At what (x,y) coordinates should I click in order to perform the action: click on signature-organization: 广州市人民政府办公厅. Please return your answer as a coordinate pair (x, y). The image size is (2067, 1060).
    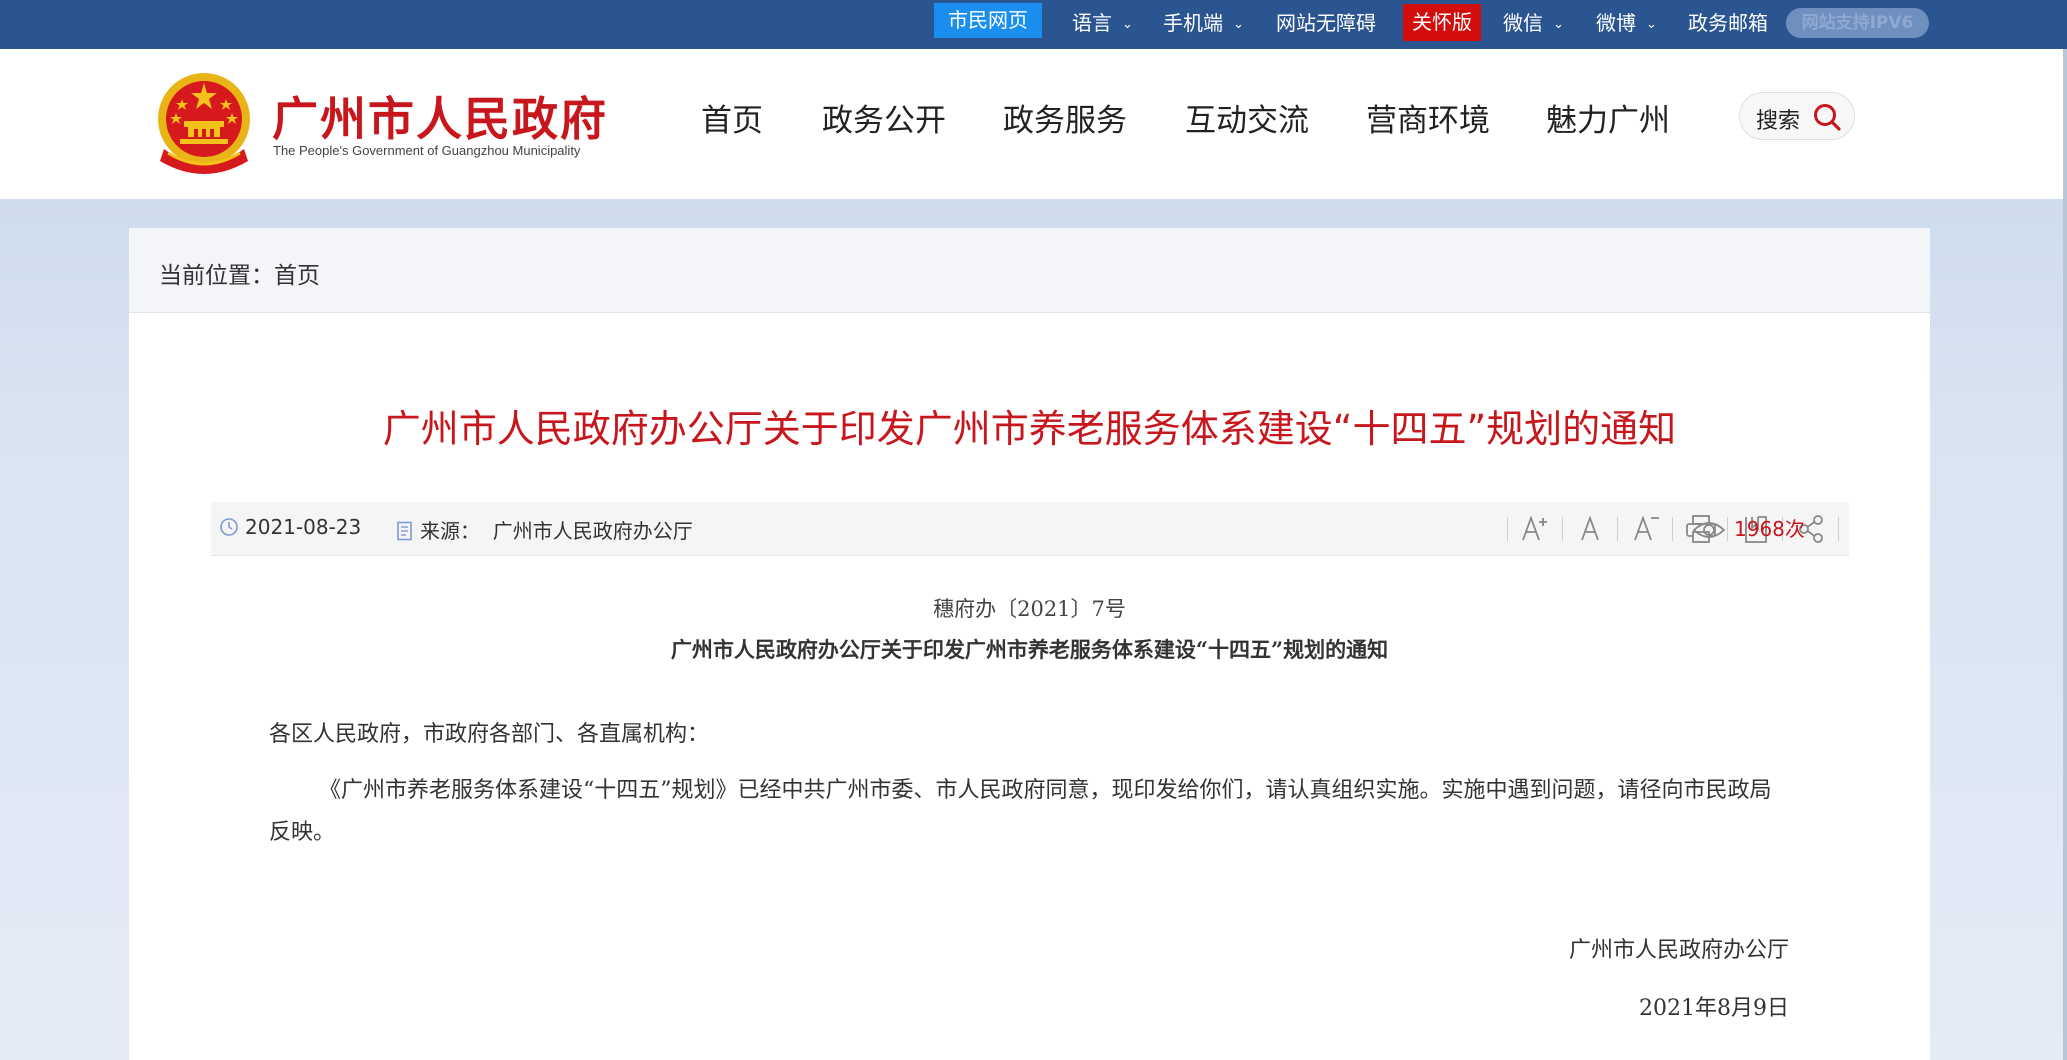
    Looking at the image, I should click on (1678, 950).